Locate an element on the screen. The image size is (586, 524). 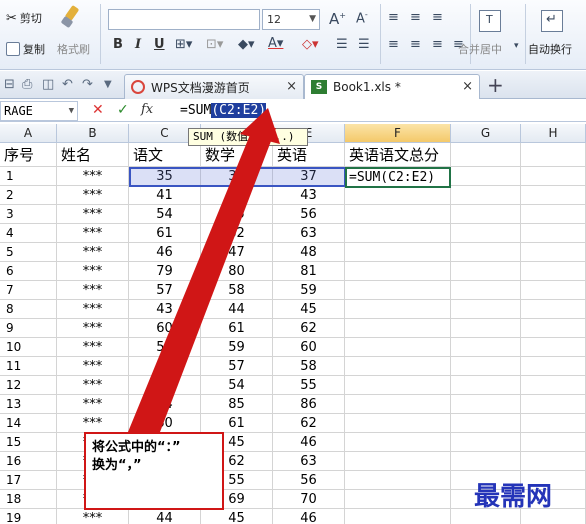
cut-button: ✂ 剪切 is located at coordinates (24, 18).